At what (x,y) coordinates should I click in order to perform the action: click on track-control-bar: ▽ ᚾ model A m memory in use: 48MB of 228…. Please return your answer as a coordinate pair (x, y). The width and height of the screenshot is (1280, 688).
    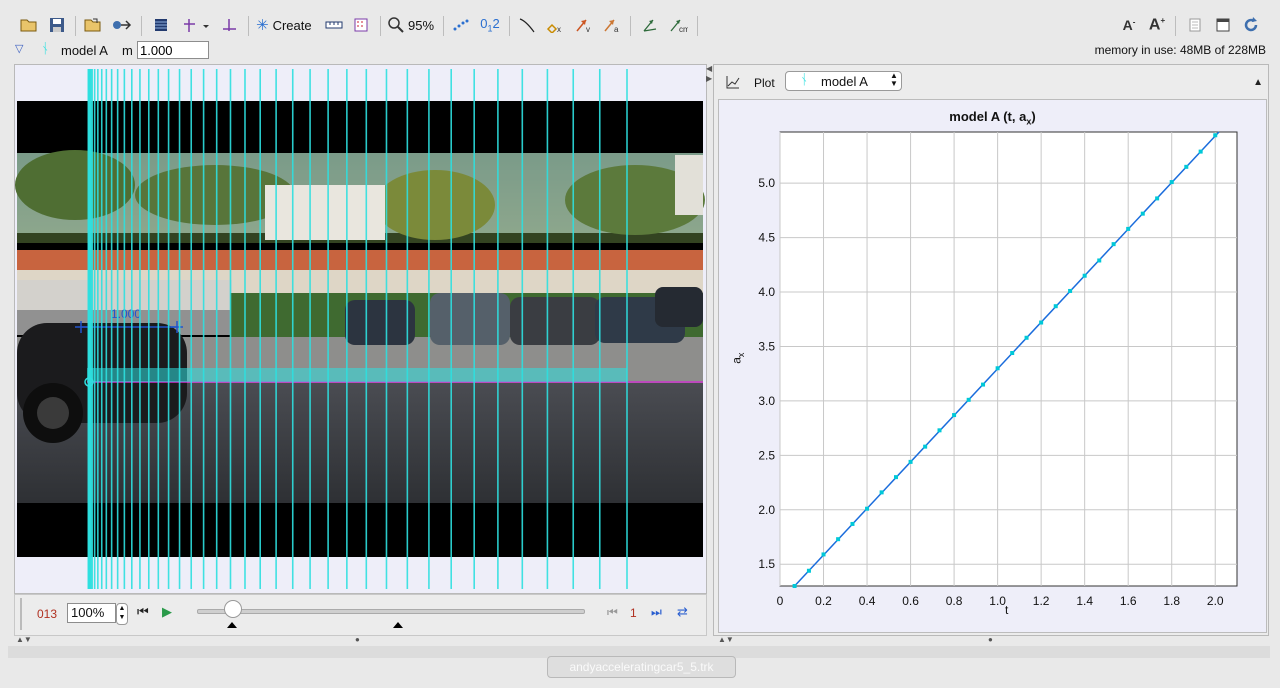
    Looking at the image, I should click on (640, 51).